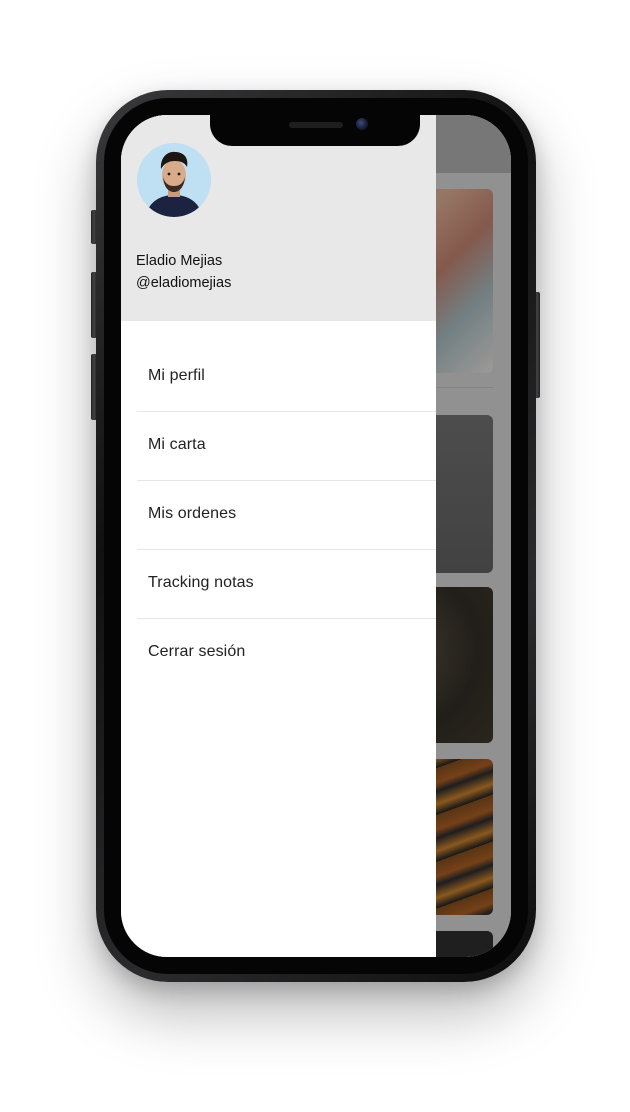 Image resolution: width=630 pixels, height=1112 pixels. I want to click on menu-item-label: Mis ordenes, so click(192, 513).